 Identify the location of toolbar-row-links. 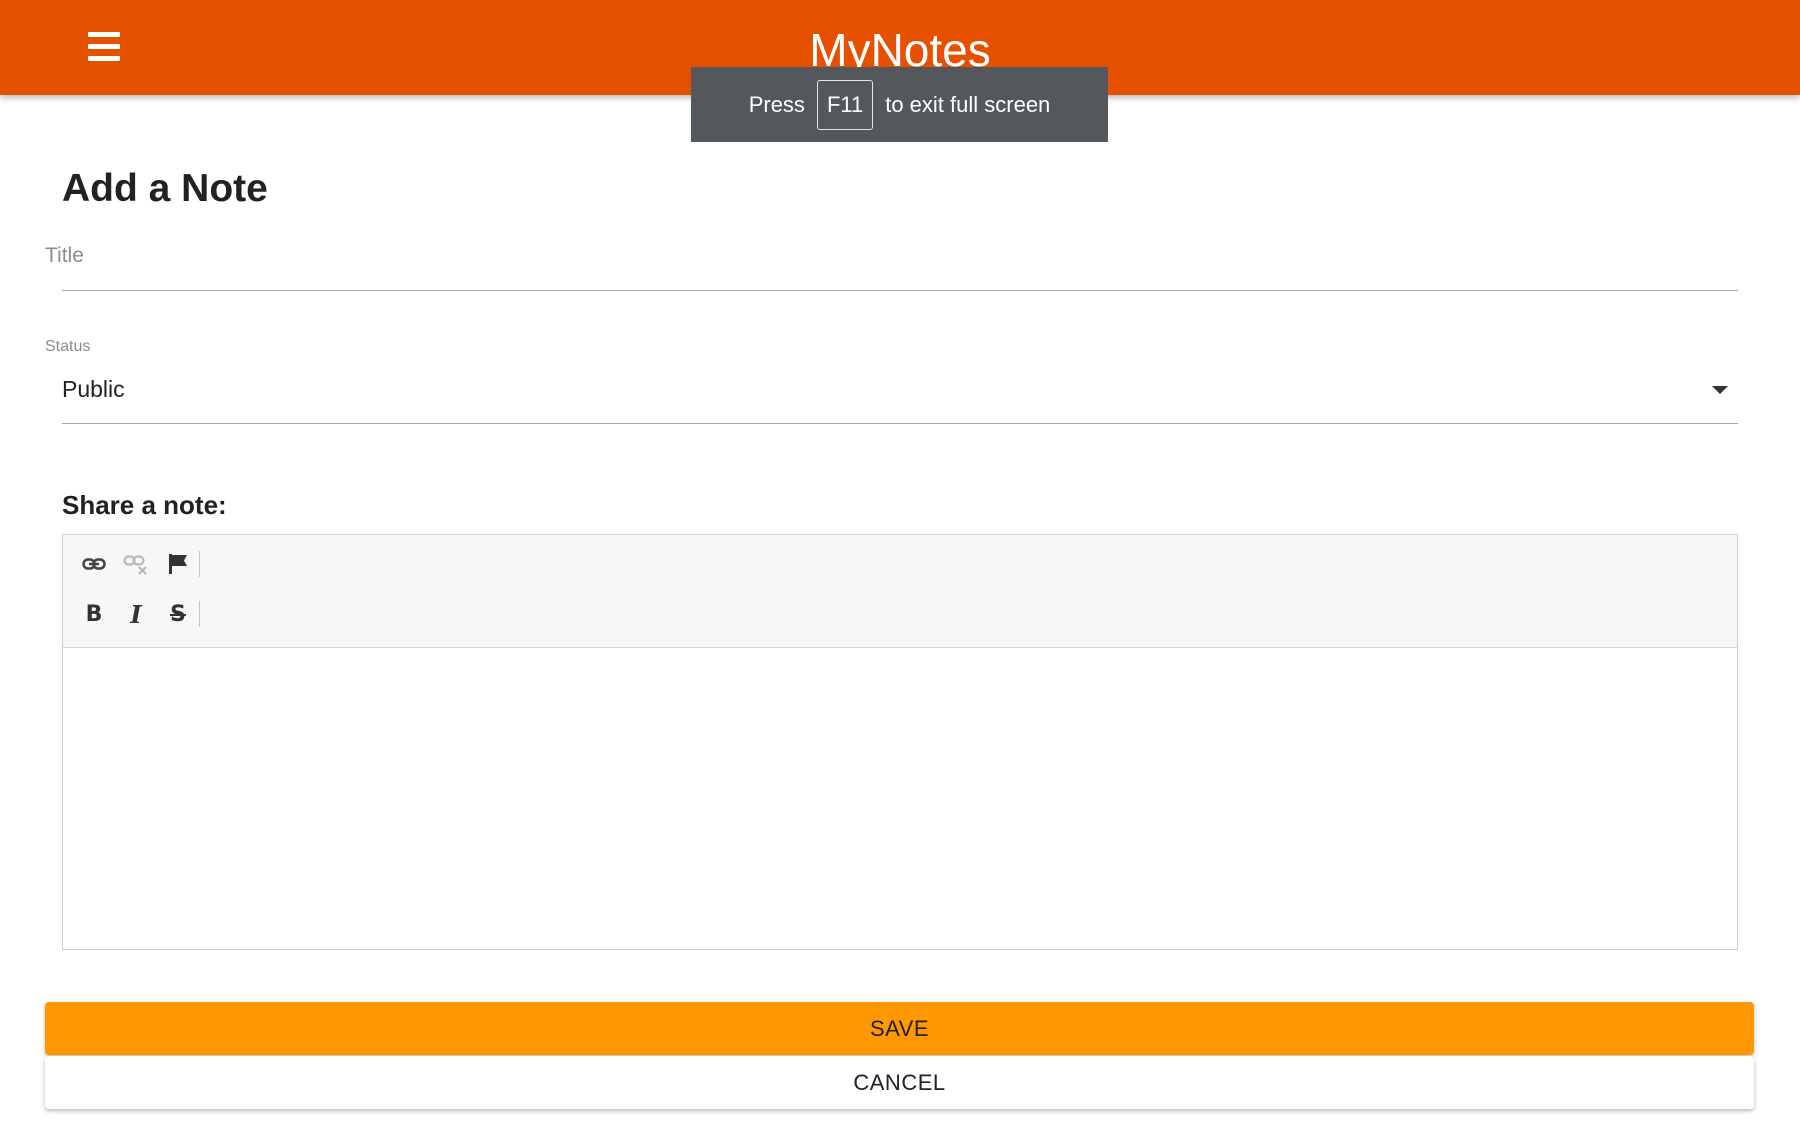
(138, 564).